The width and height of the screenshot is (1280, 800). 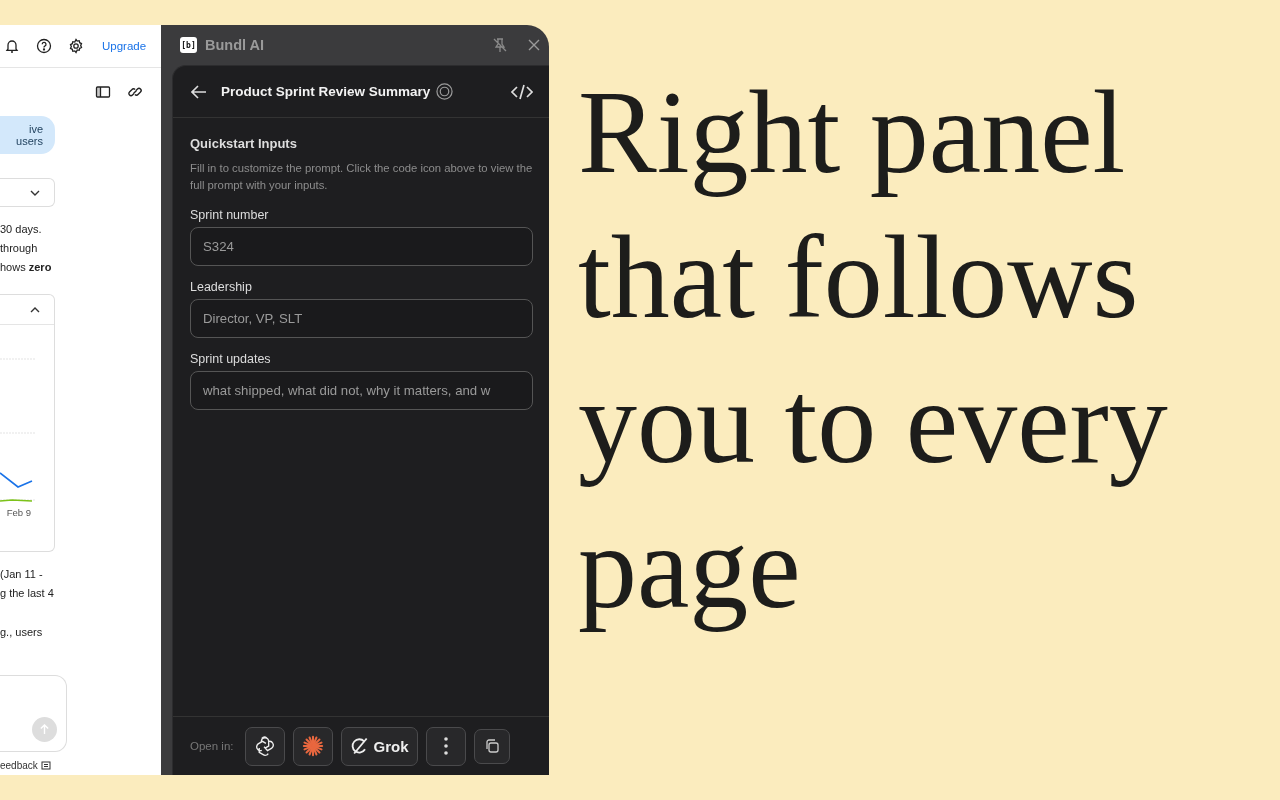 What do you see at coordinates (33, 713) in the screenshot?
I see `message-input` at bounding box center [33, 713].